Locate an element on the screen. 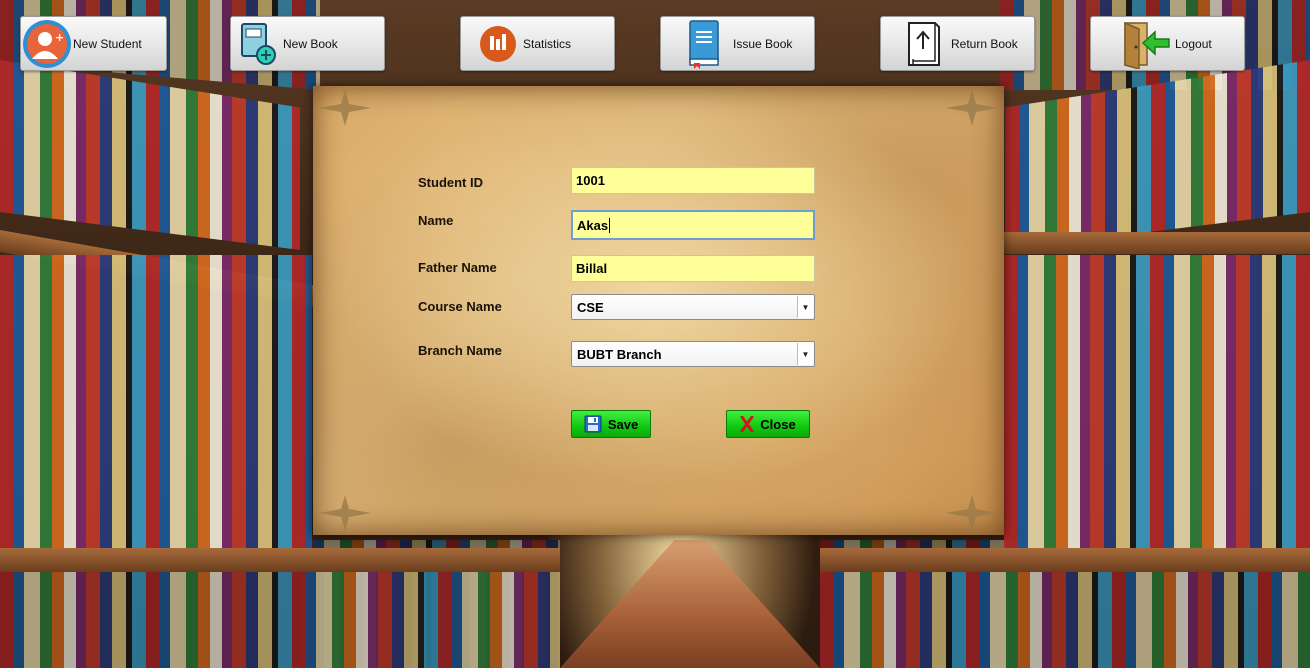 This screenshot has width=1310, height=668. logout-door-icon is located at coordinates (1143, 44).